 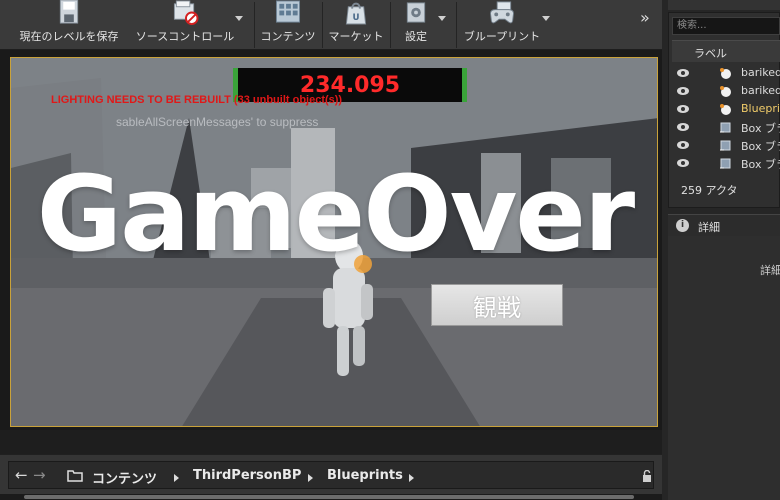 What do you see at coordinates (356, 36) in the screenshot?
I see `marketplace-label: マーケット` at bounding box center [356, 36].